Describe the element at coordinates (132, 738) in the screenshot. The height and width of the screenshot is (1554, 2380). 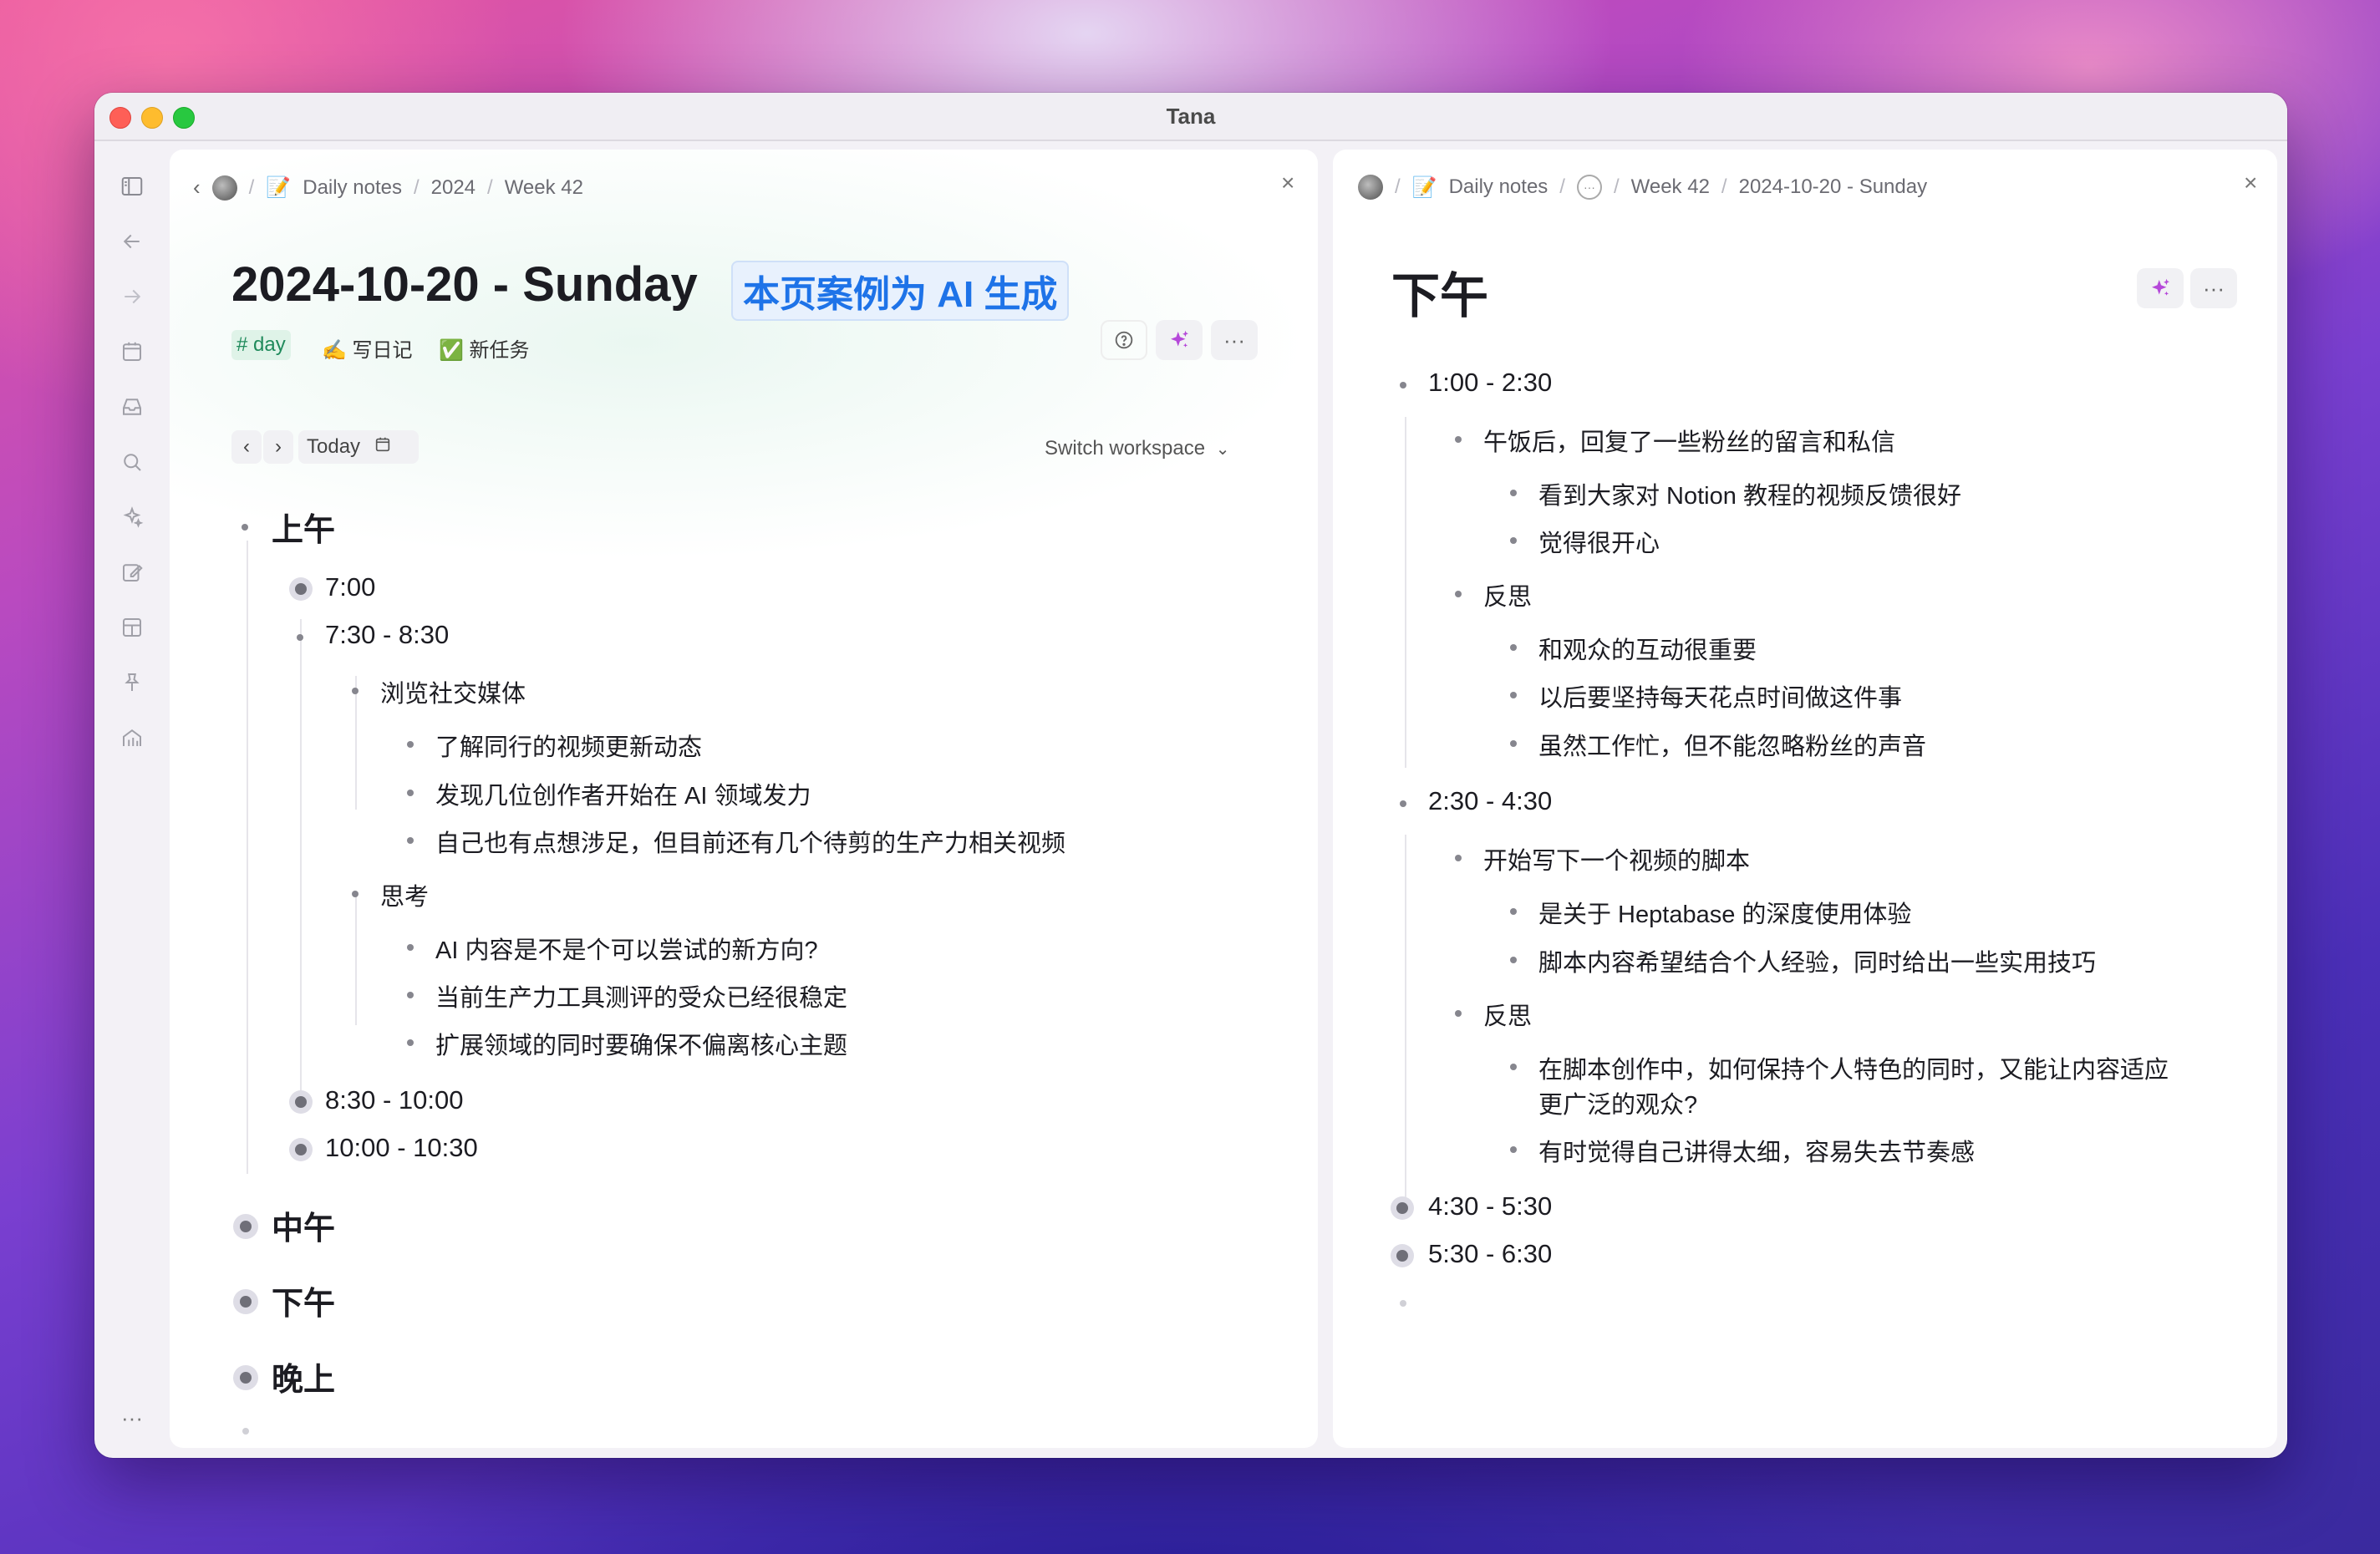
I see `home-icon` at that location.